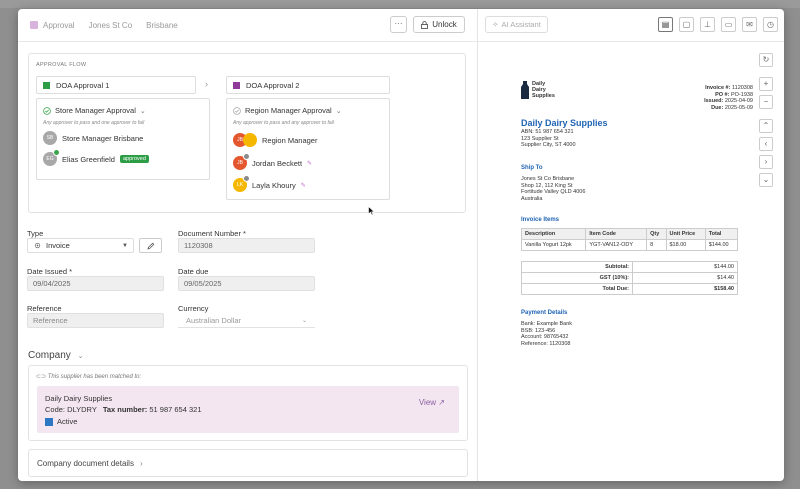  Describe the element at coordinates (246, 245) in the screenshot. I see `doc-number-field: 1120308` at that location.